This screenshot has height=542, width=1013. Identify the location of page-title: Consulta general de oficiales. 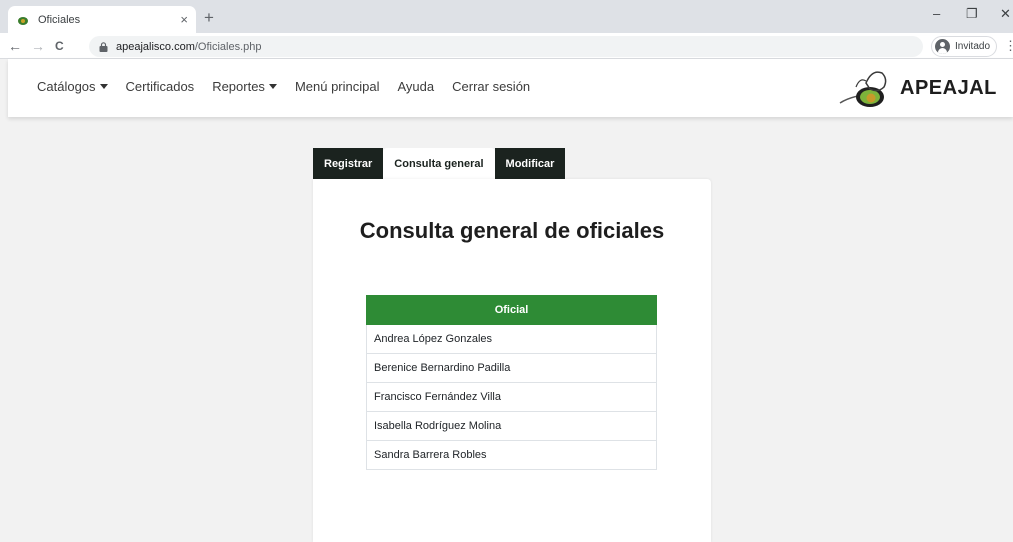
(512, 230).